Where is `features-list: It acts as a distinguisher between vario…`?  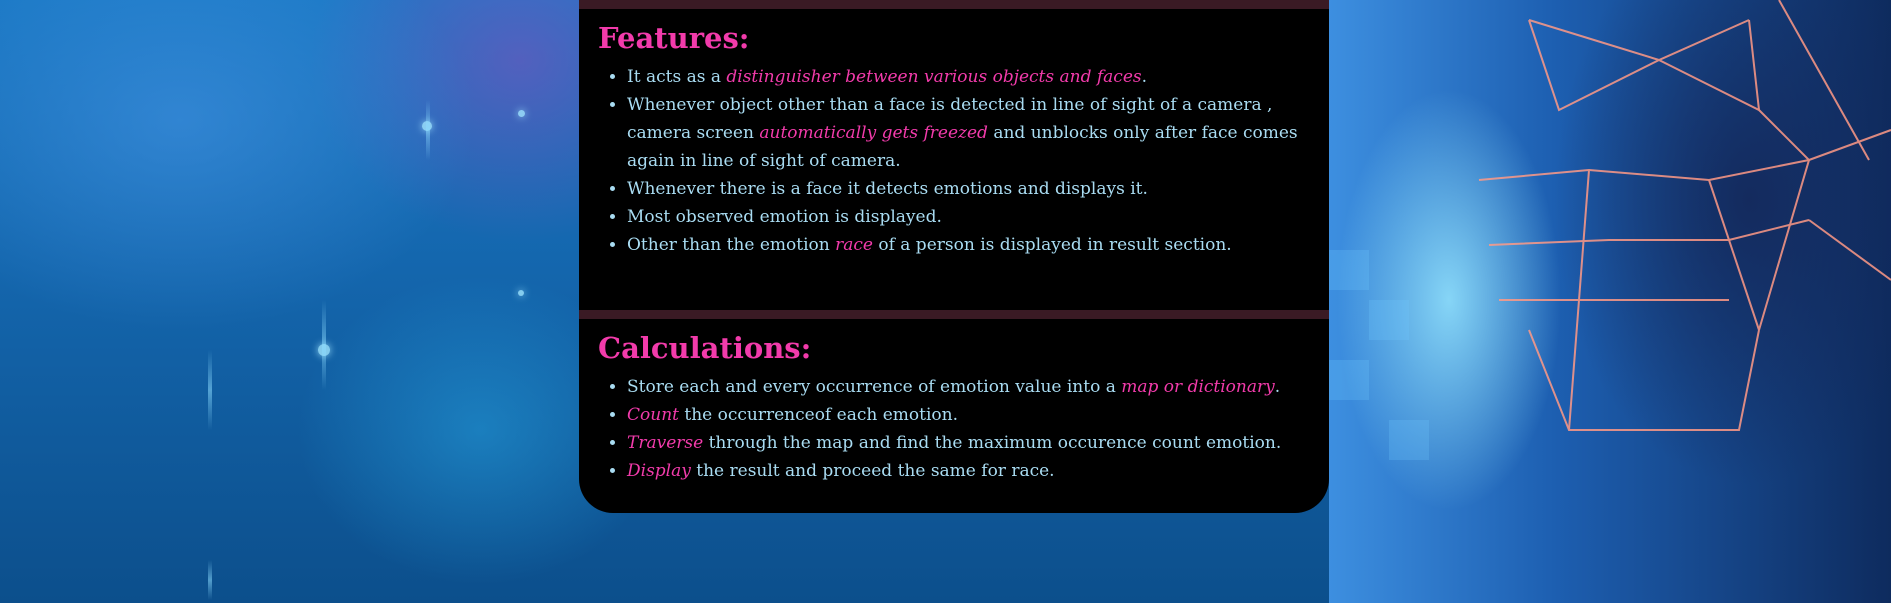
features-list: It acts as a distinguisher between vario… is located at coordinates (963, 161).